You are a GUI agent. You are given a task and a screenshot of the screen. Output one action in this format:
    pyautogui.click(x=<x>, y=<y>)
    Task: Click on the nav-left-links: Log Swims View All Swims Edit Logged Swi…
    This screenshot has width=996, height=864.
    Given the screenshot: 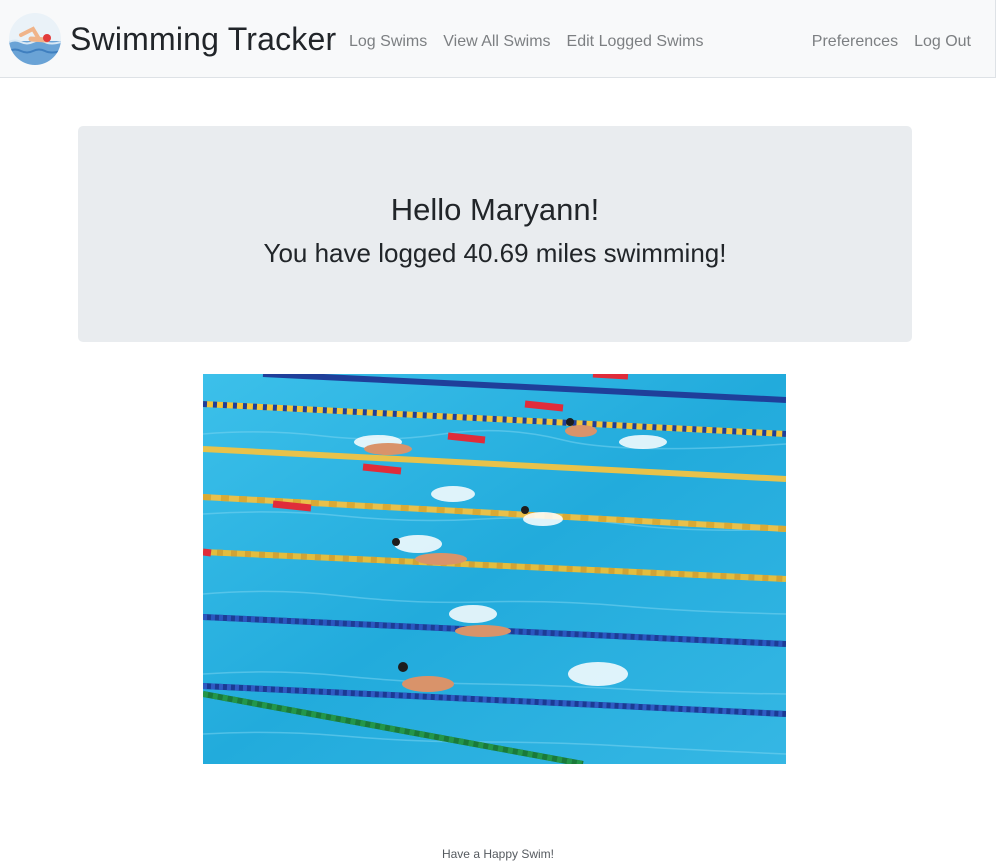 What is the action you would take?
    pyautogui.click(x=534, y=42)
    